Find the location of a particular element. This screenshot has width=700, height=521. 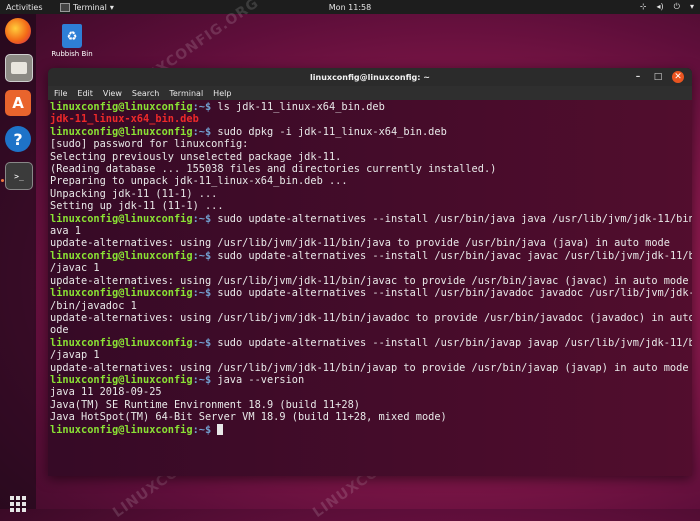

output-text: ode is located at coordinates (59, 330).